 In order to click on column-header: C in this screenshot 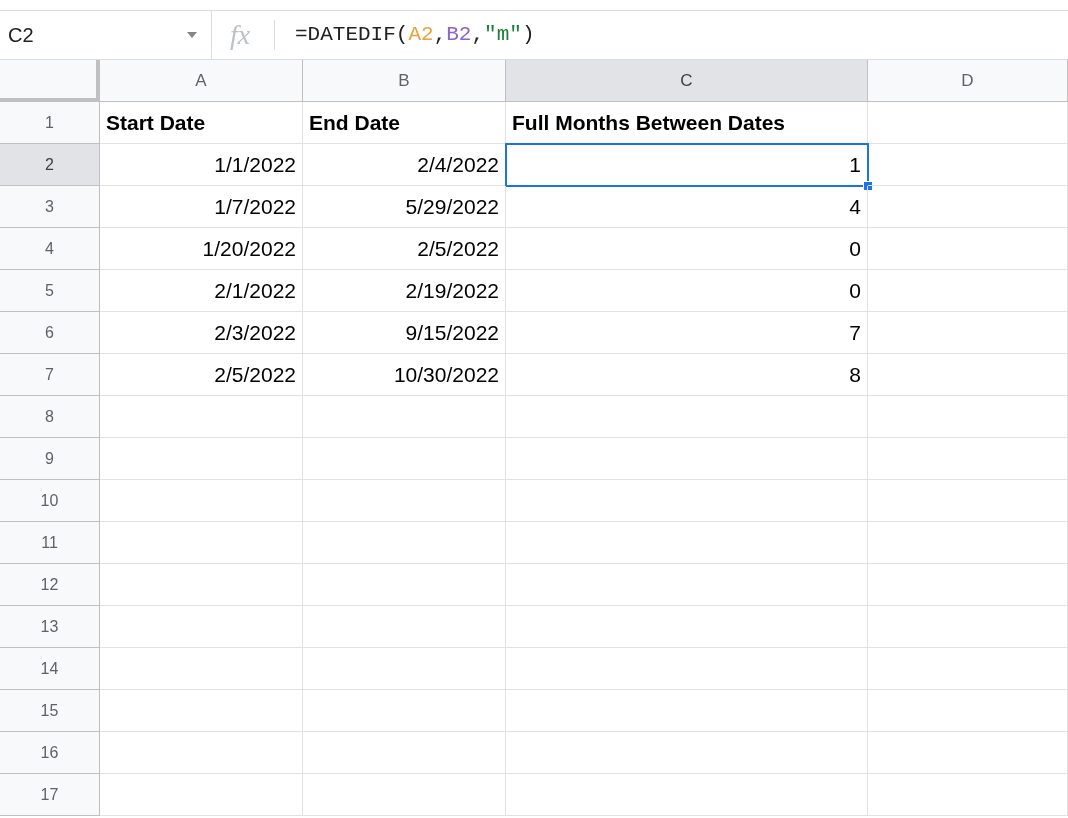, I will do `click(687, 81)`.